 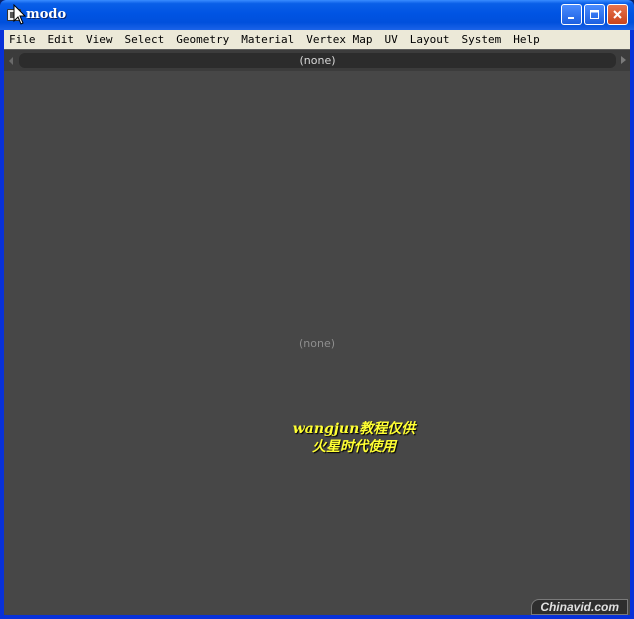 I want to click on maximize-icon, so click(x=594, y=14).